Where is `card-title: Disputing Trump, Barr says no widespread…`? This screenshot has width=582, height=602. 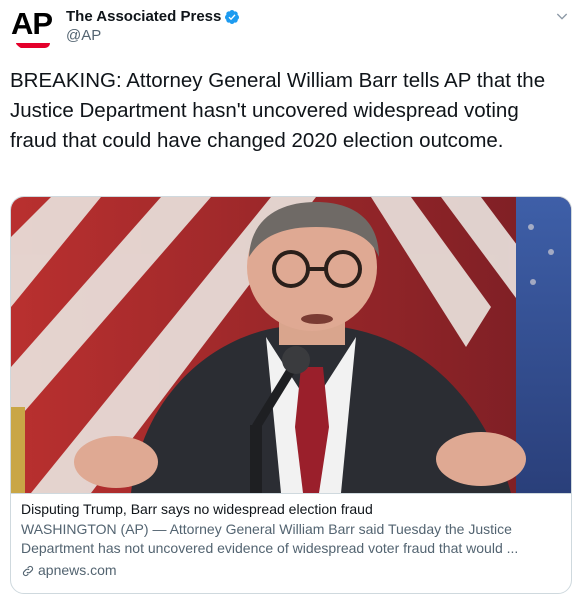 card-title: Disputing Trump, Barr says no widespread… is located at coordinates (291, 509).